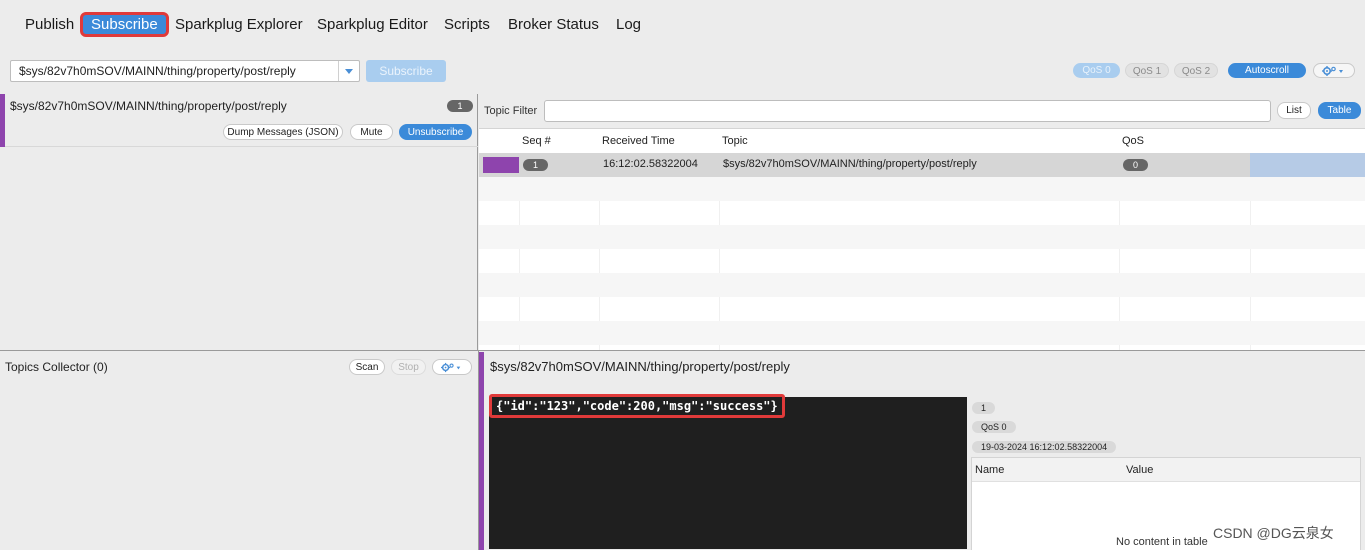  I want to click on message-timestamp-badge: 19-03-2024 16:12:02.58322004, so click(1044, 447).